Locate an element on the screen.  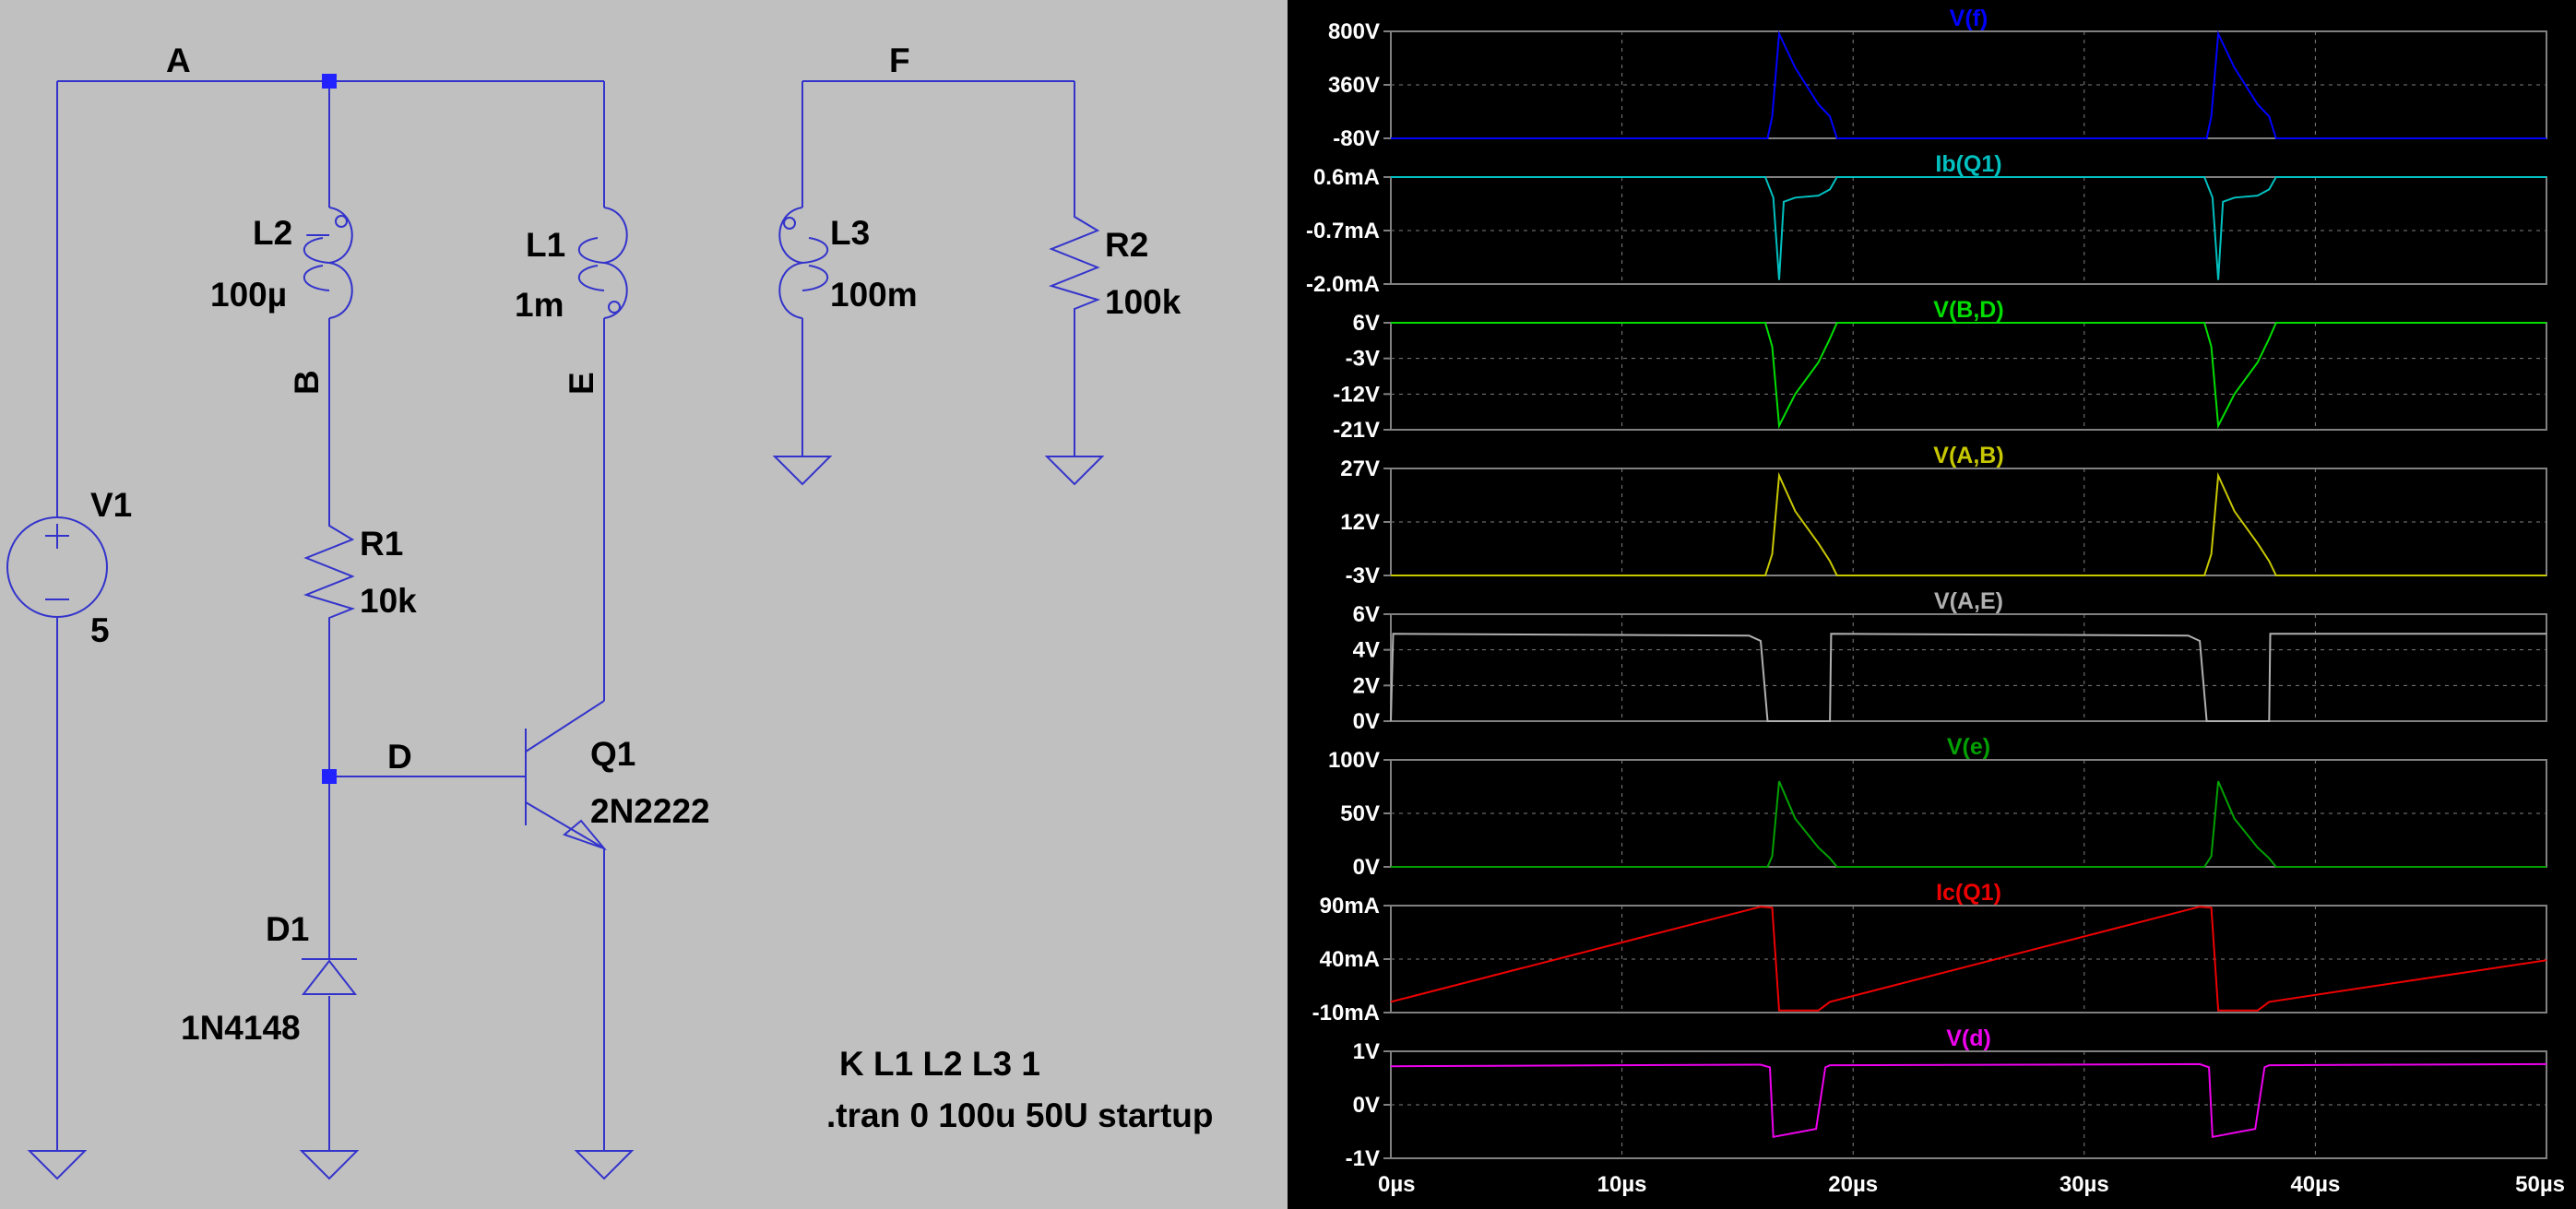
directive-tran: .tran 0 100u 50U startup is located at coordinates (1019, 1115).